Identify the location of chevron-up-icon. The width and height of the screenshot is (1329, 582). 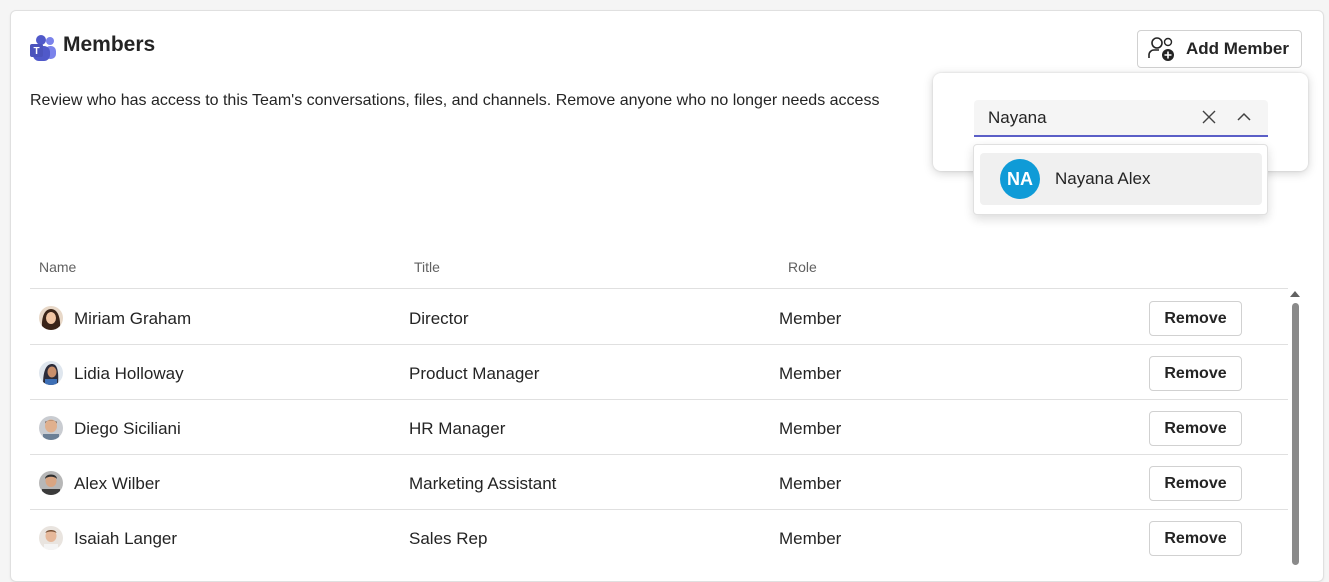
(1244, 117).